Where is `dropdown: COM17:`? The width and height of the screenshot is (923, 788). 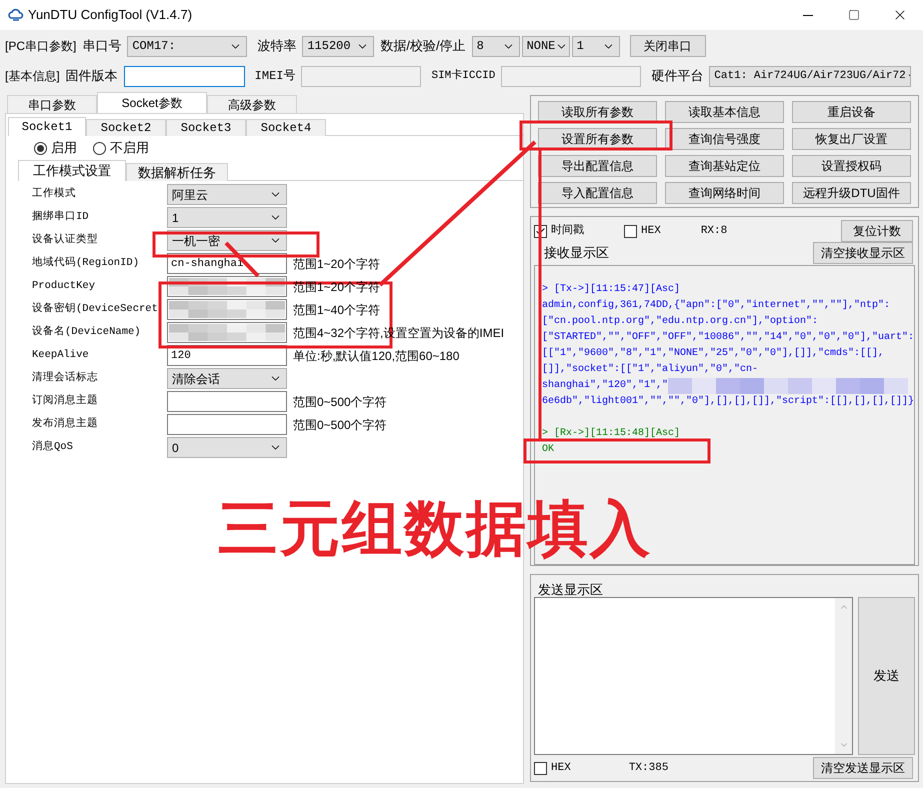 dropdown: COM17: is located at coordinates (187, 46).